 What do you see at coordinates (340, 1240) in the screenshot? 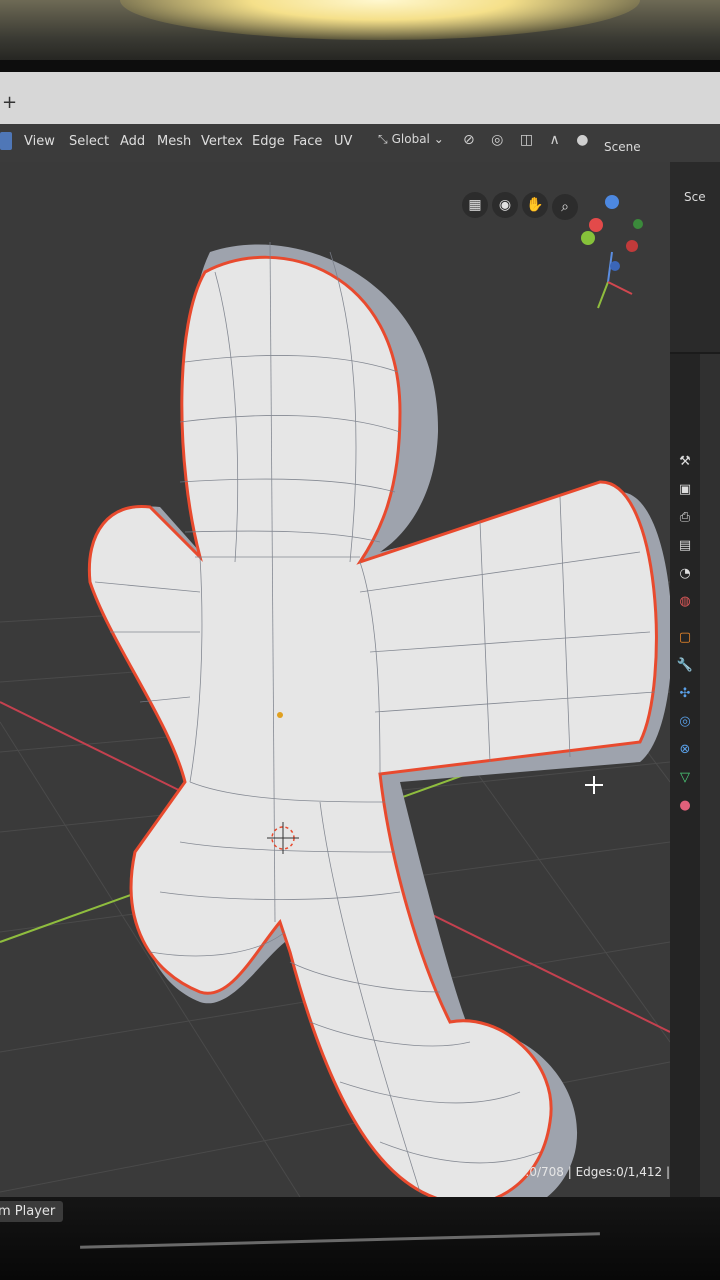
I see `desk-edge` at bounding box center [340, 1240].